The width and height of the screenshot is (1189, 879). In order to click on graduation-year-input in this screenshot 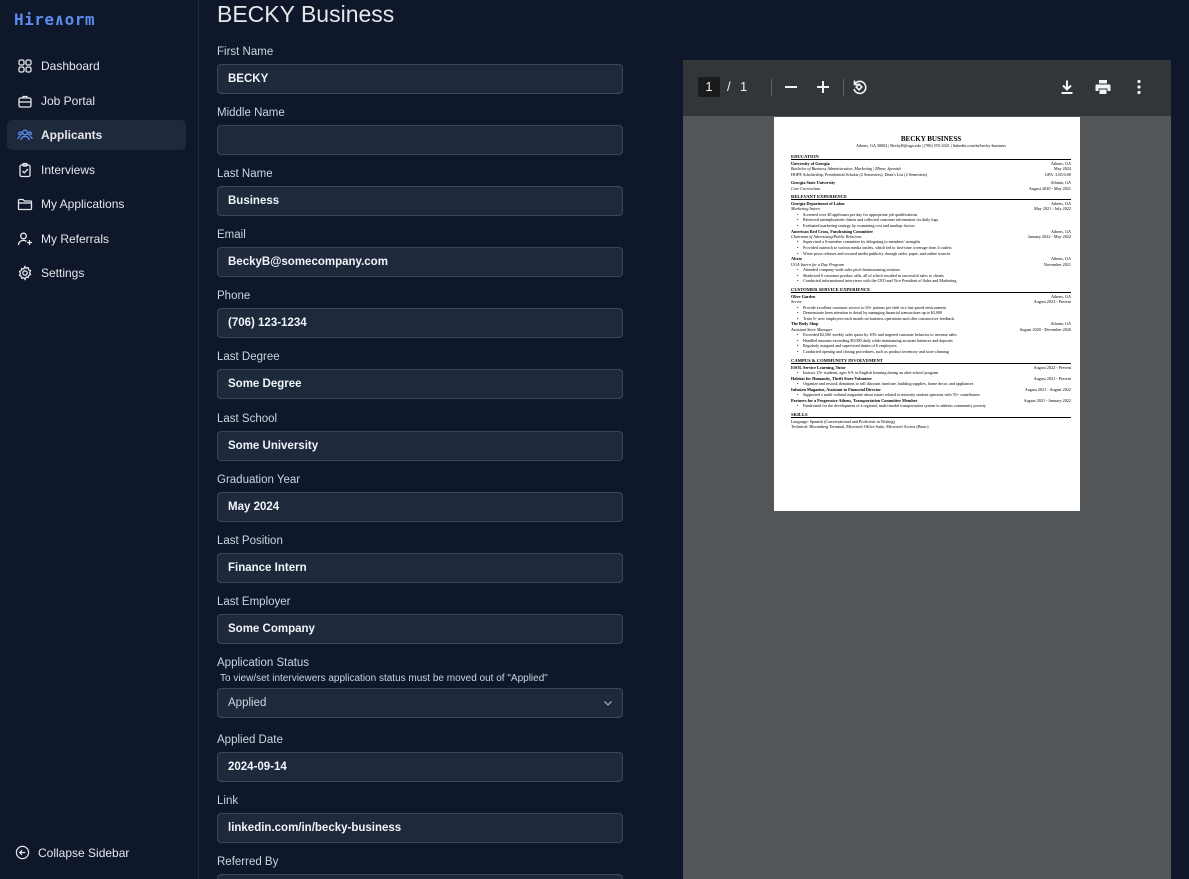, I will do `click(420, 507)`.